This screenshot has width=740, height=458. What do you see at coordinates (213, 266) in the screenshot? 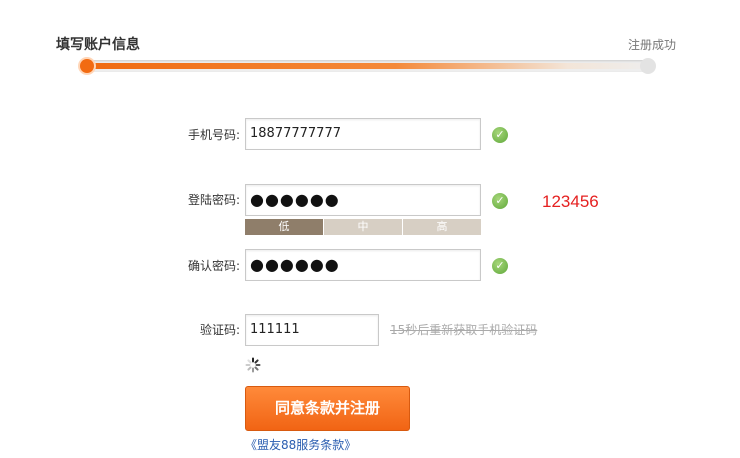
I see `confirm-label: 确认密码:` at bounding box center [213, 266].